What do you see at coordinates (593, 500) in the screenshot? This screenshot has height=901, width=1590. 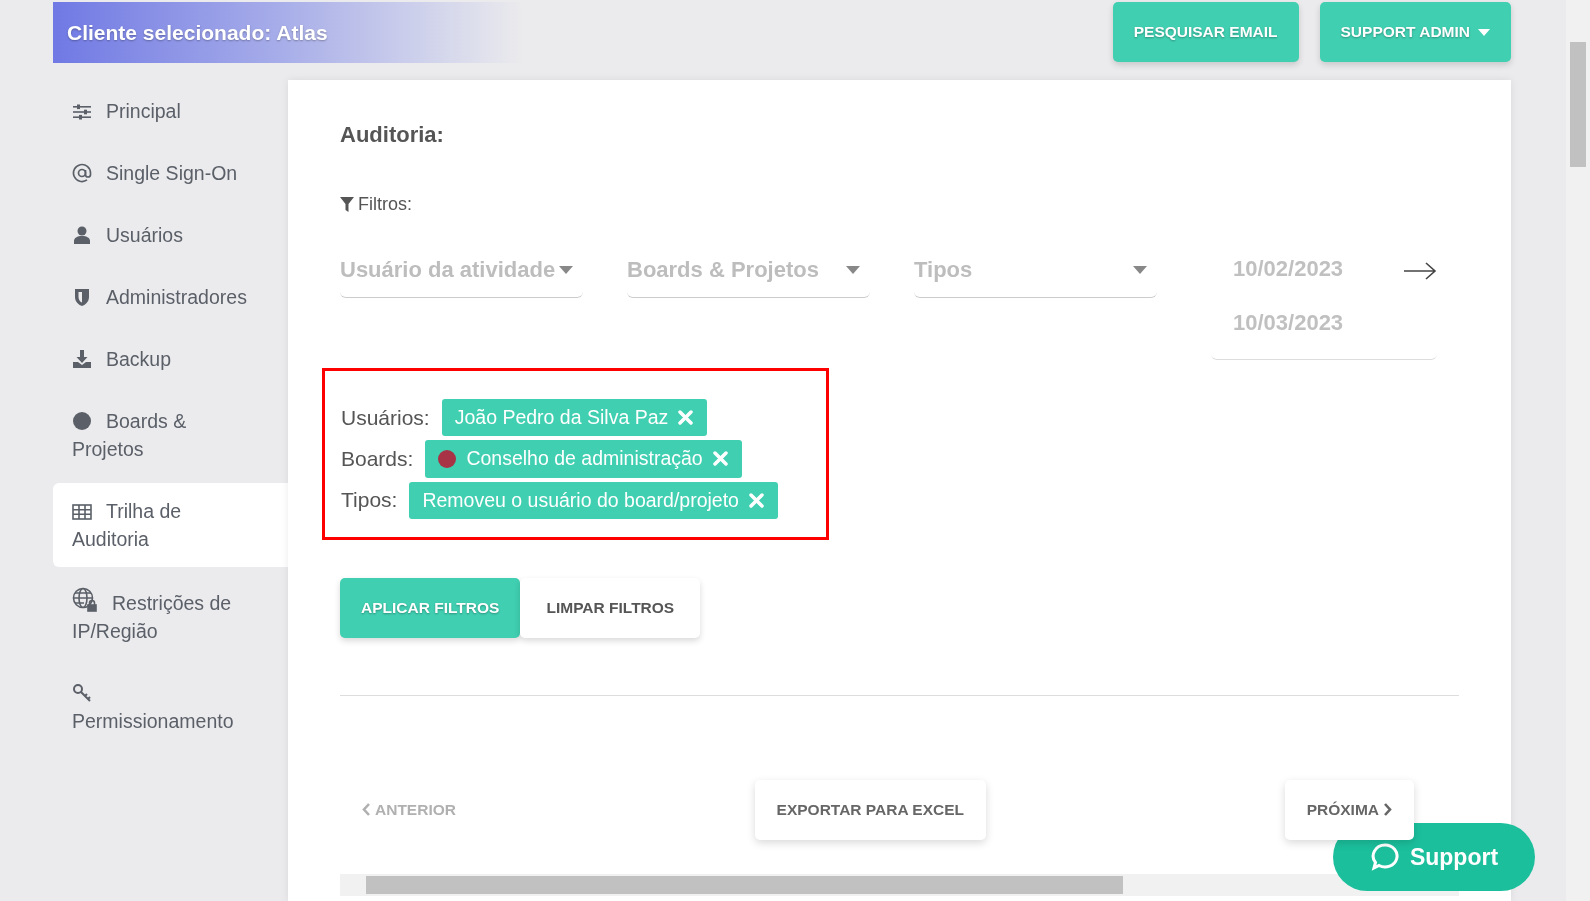 I see `filter-tag: Removeu o usuário do board/projeto` at bounding box center [593, 500].